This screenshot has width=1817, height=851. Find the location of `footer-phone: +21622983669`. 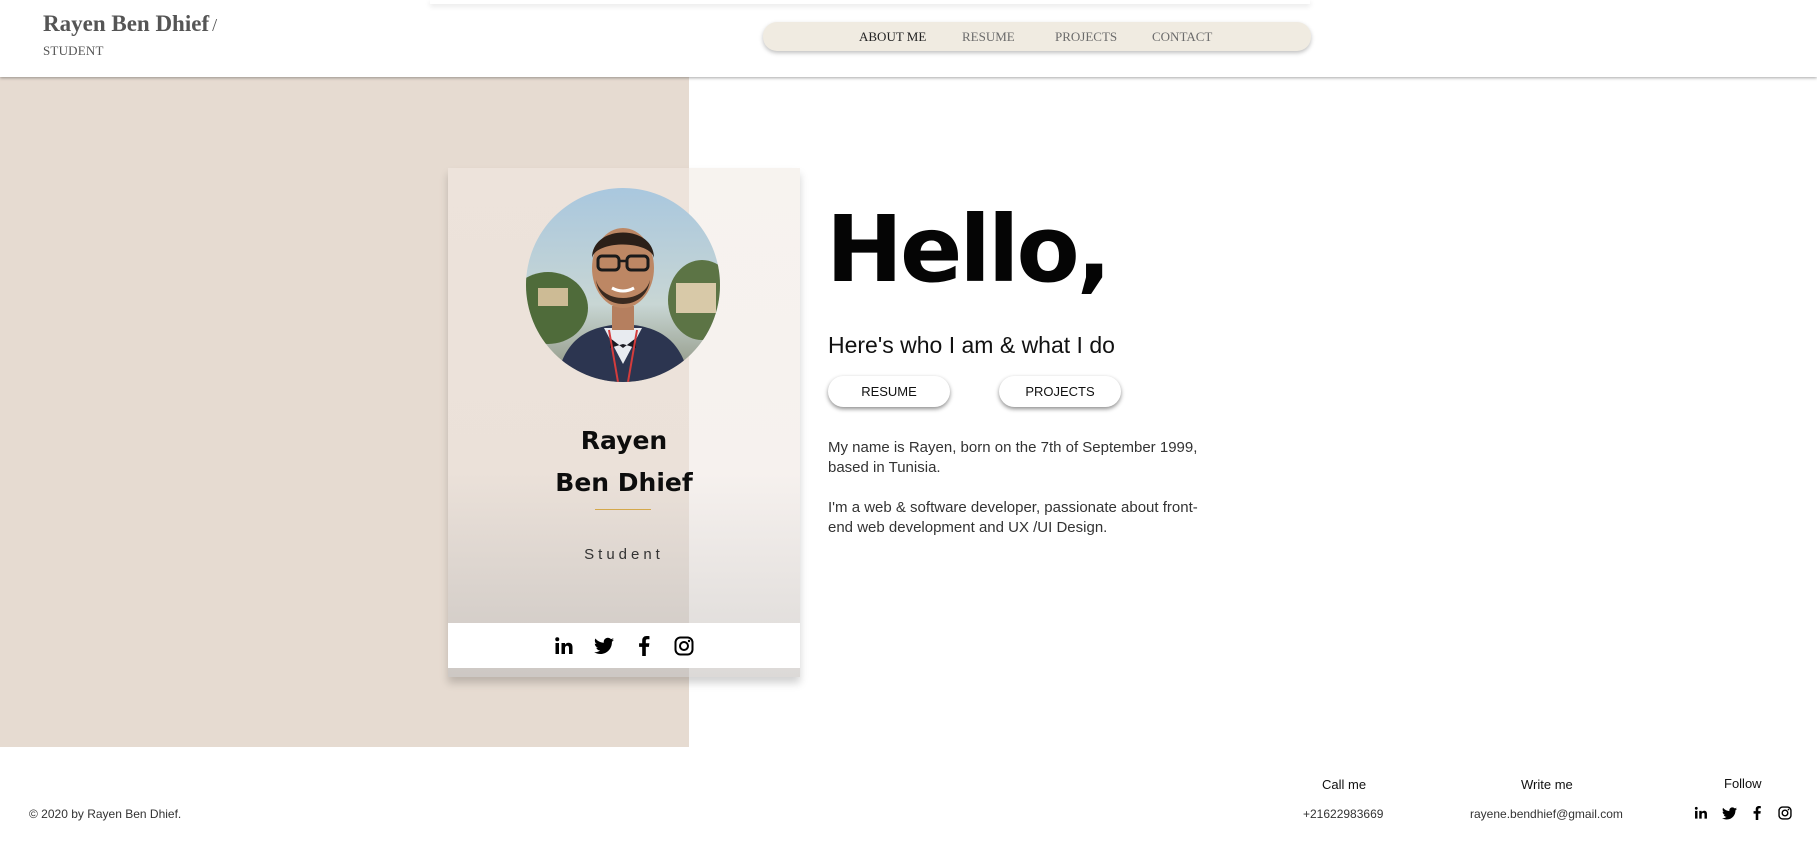

footer-phone: +21622983669 is located at coordinates (1343, 814).